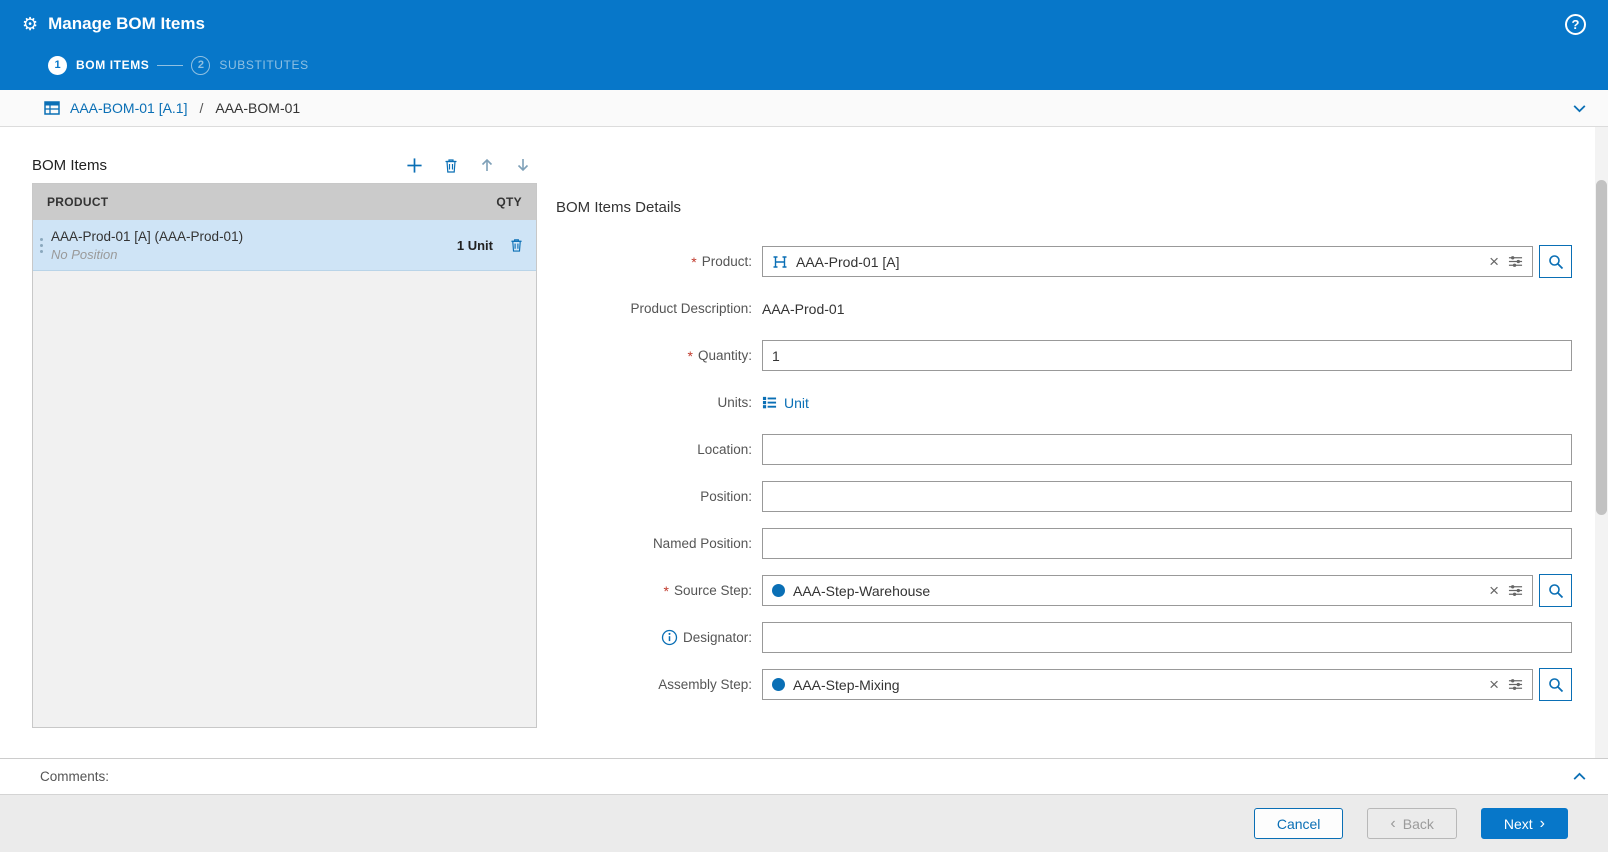 The width and height of the screenshot is (1608, 852). Describe the element at coordinates (785, 403) in the screenshot. I see `units-link: Unit` at that location.